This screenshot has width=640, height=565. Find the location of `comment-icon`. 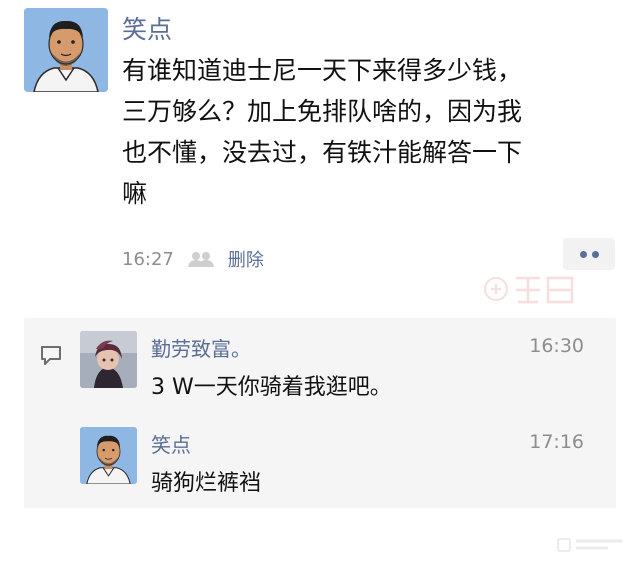

comment-icon is located at coordinates (51, 355).